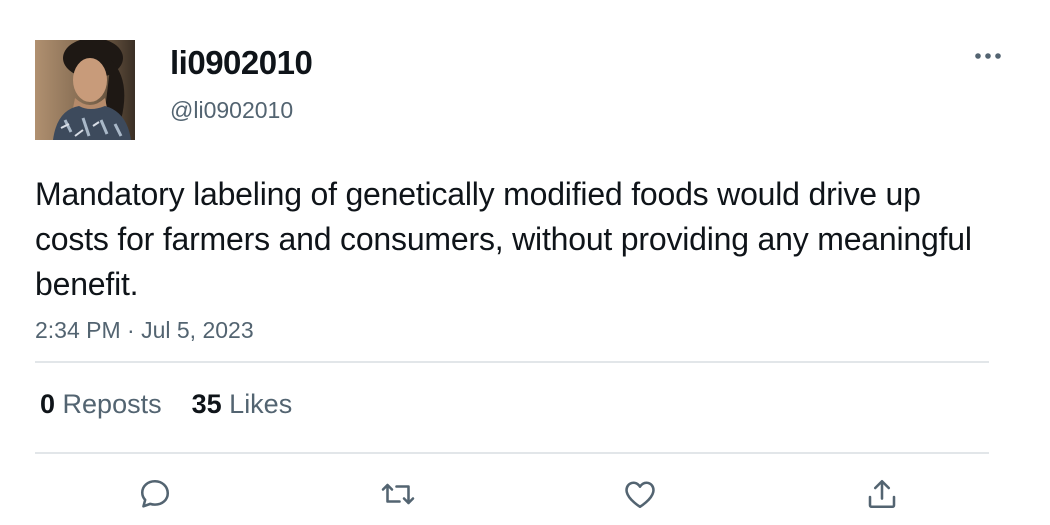  What do you see at coordinates (144, 330) in the screenshot?
I see `tweet-timestamp: 2:34 PM · Jul 5, 2023` at bounding box center [144, 330].